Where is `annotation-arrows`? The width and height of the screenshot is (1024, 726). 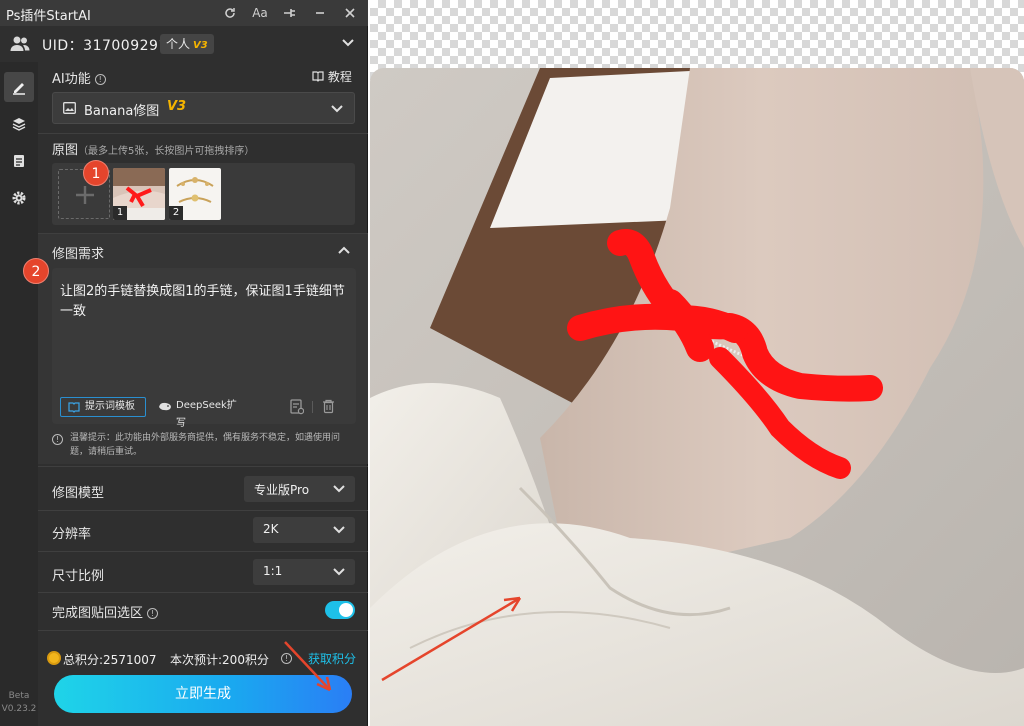 annotation-arrows is located at coordinates (403, 644).